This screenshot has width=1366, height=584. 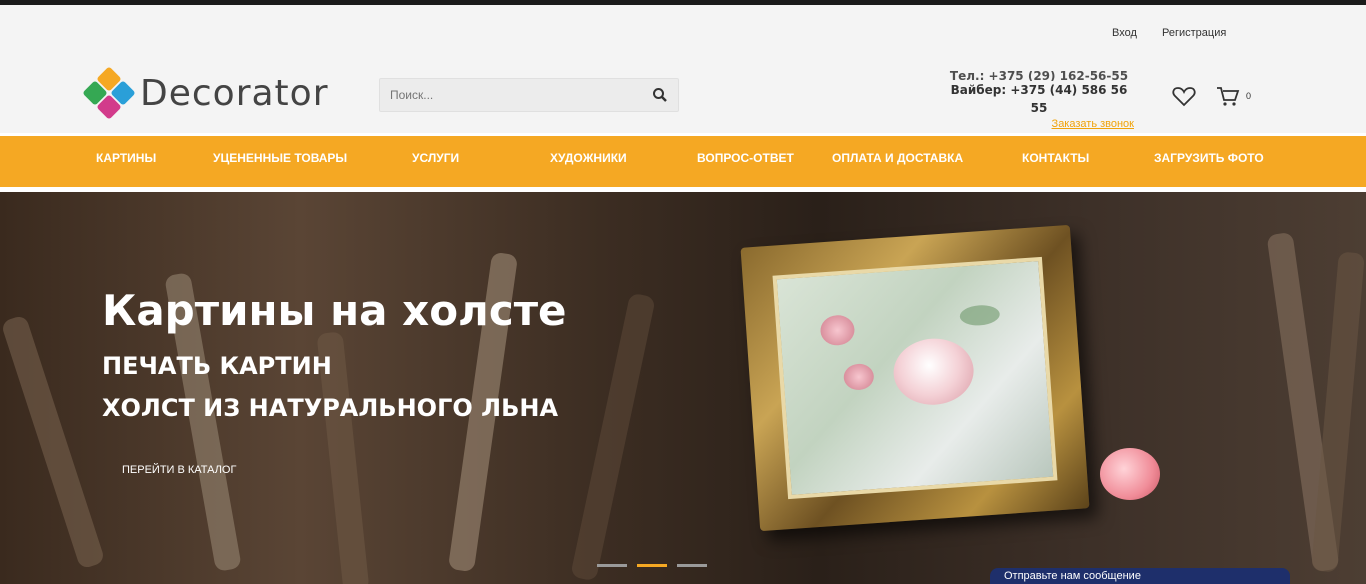 What do you see at coordinates (109, 93) in the screenshot?
I see `logo-icon` at bounding box center [109, 93].